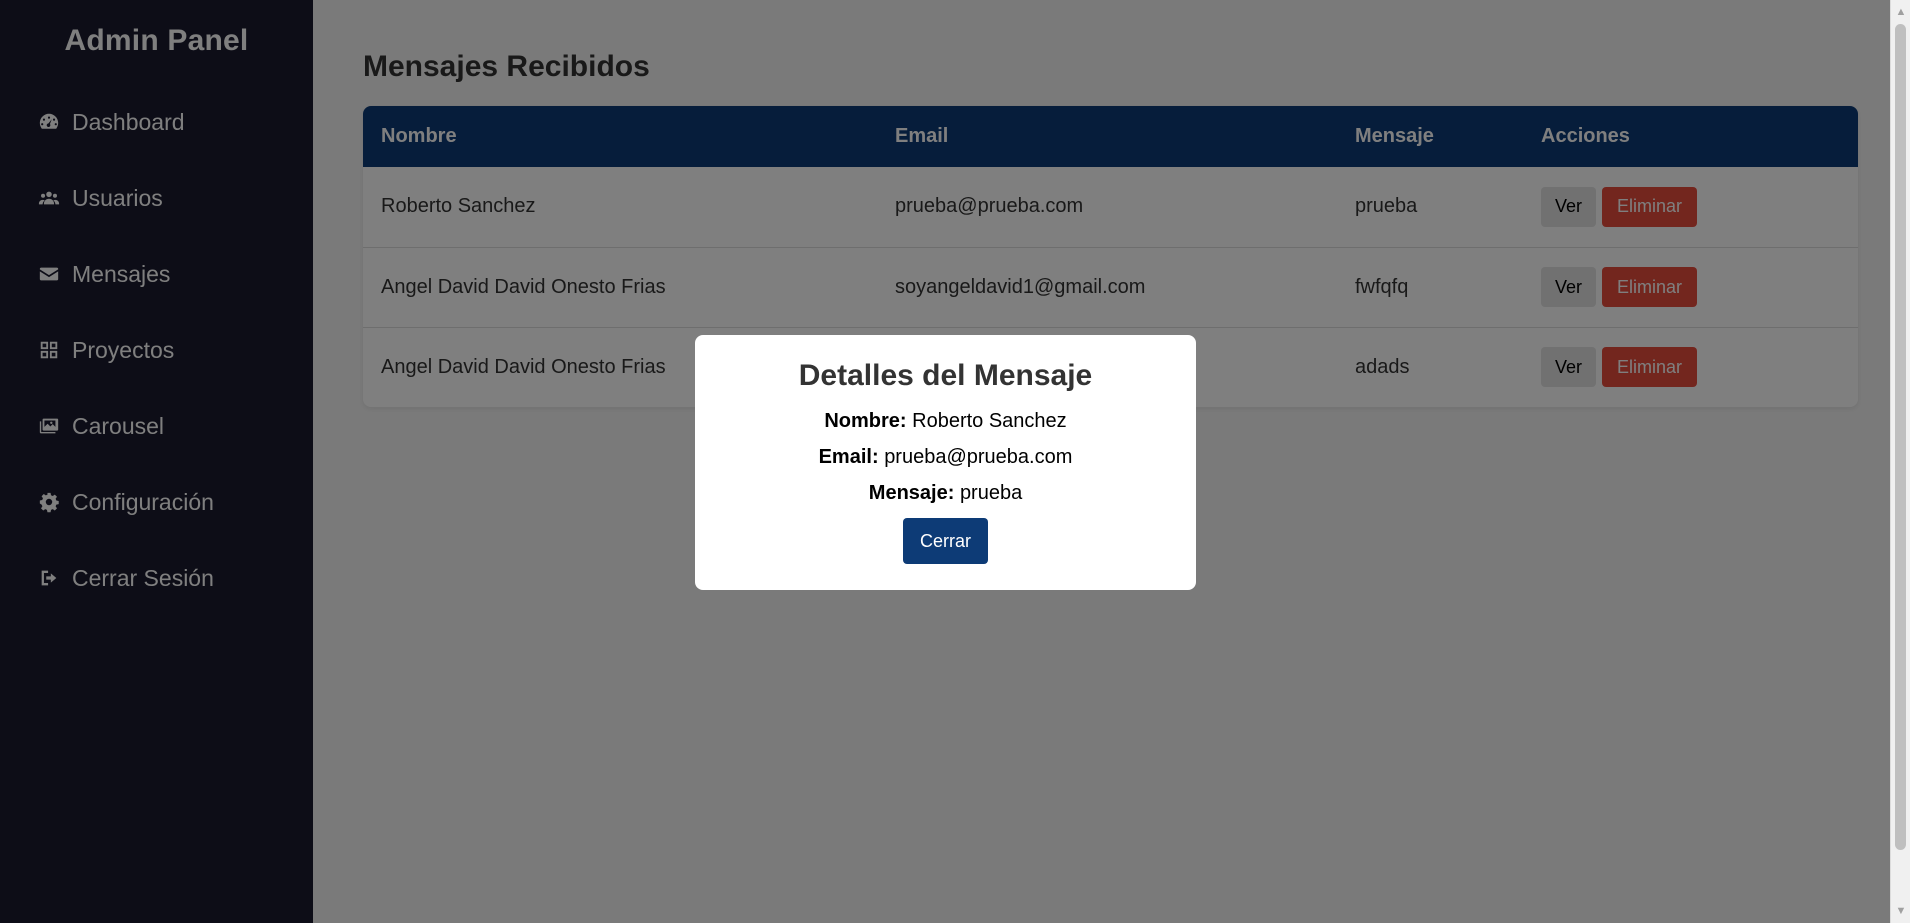 The width and height of the screenshot is (1910, 923). I want to click on scroll-up-arrow-icon: ▲, so click(1900, 12).